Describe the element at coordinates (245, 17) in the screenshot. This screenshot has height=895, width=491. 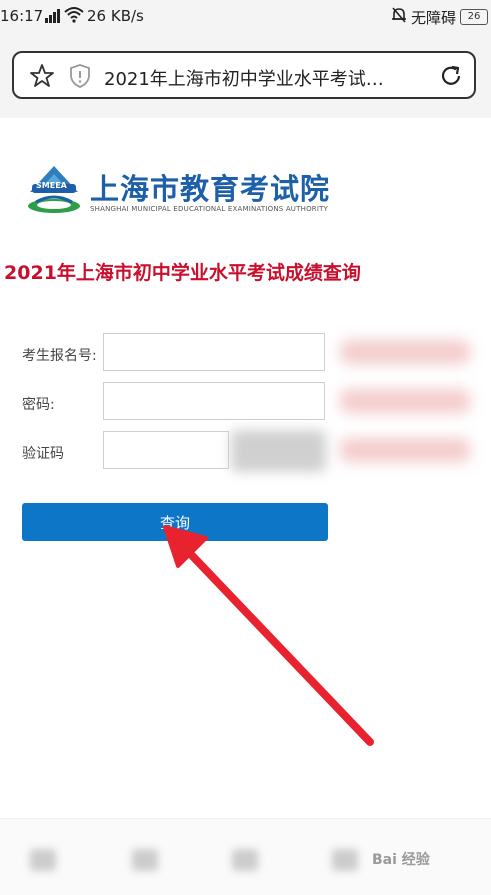
I see `status-bar: 16:17 26 KB/s 无障碍 26` at that location.